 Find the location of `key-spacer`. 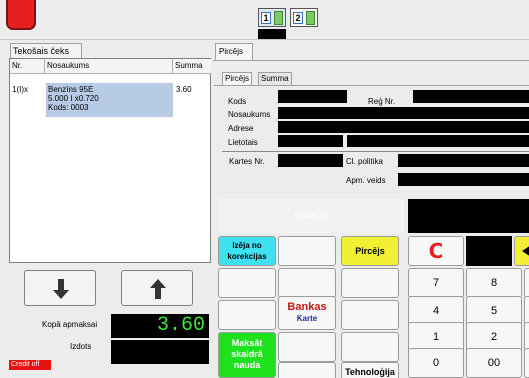

key-spacer is located at coordinates (489, 251).